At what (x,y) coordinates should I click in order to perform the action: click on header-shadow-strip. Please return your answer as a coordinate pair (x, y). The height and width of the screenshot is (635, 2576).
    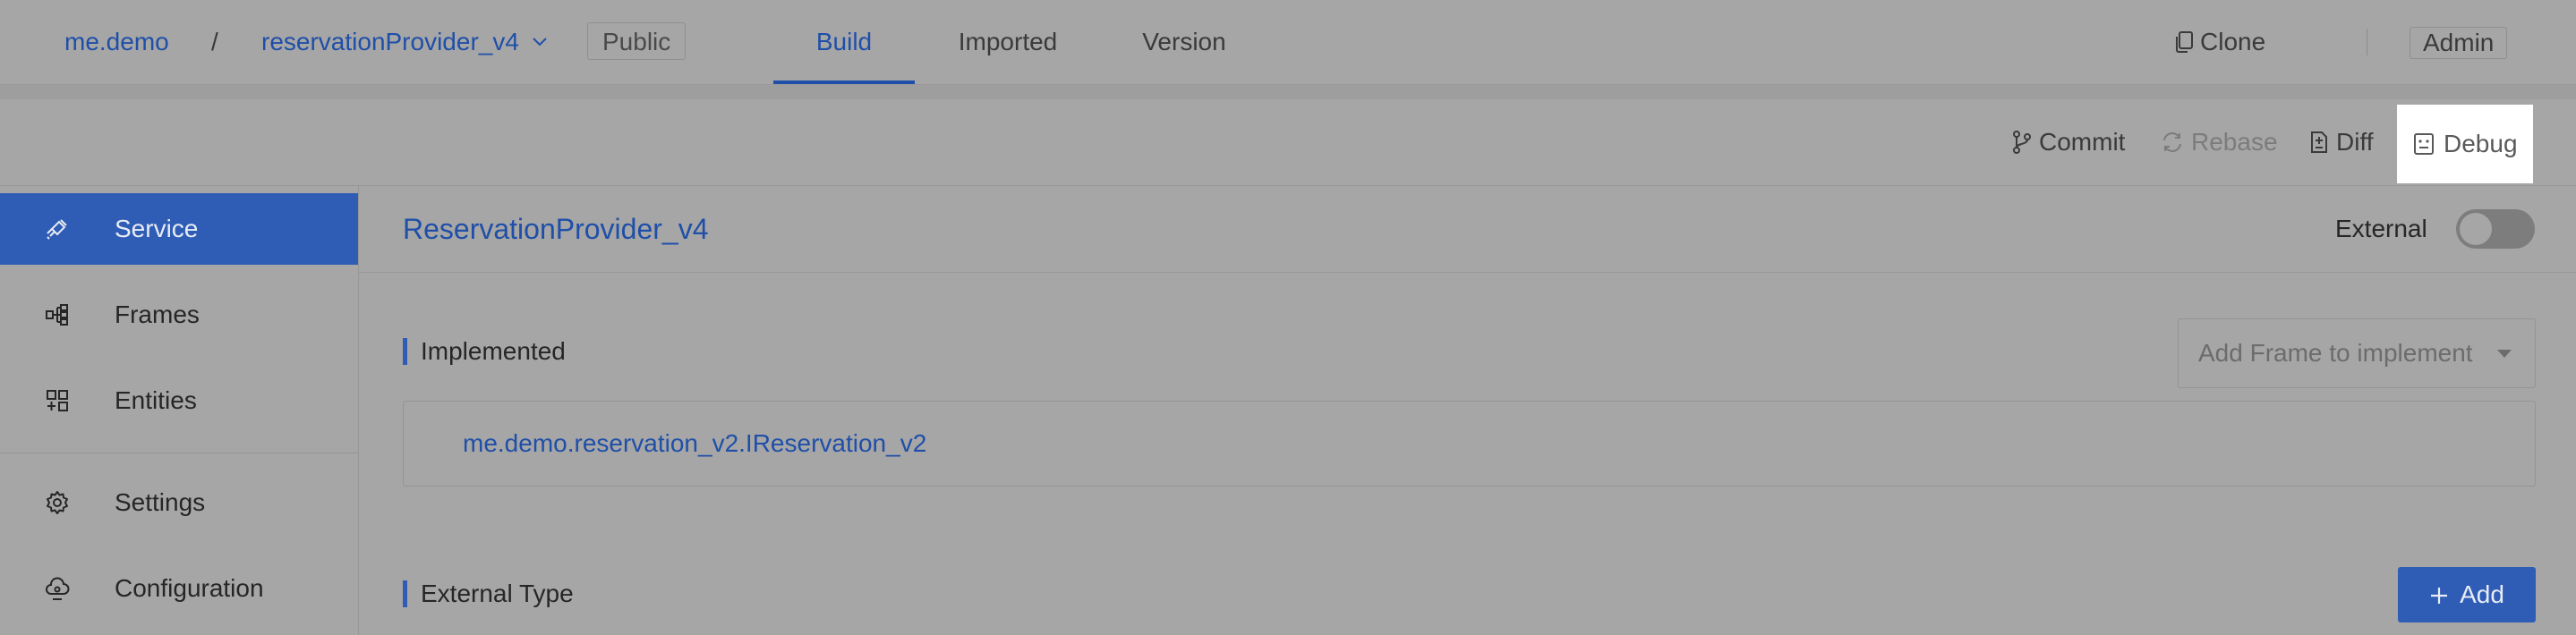
    Looking at the image, I should click on (1288, 92).